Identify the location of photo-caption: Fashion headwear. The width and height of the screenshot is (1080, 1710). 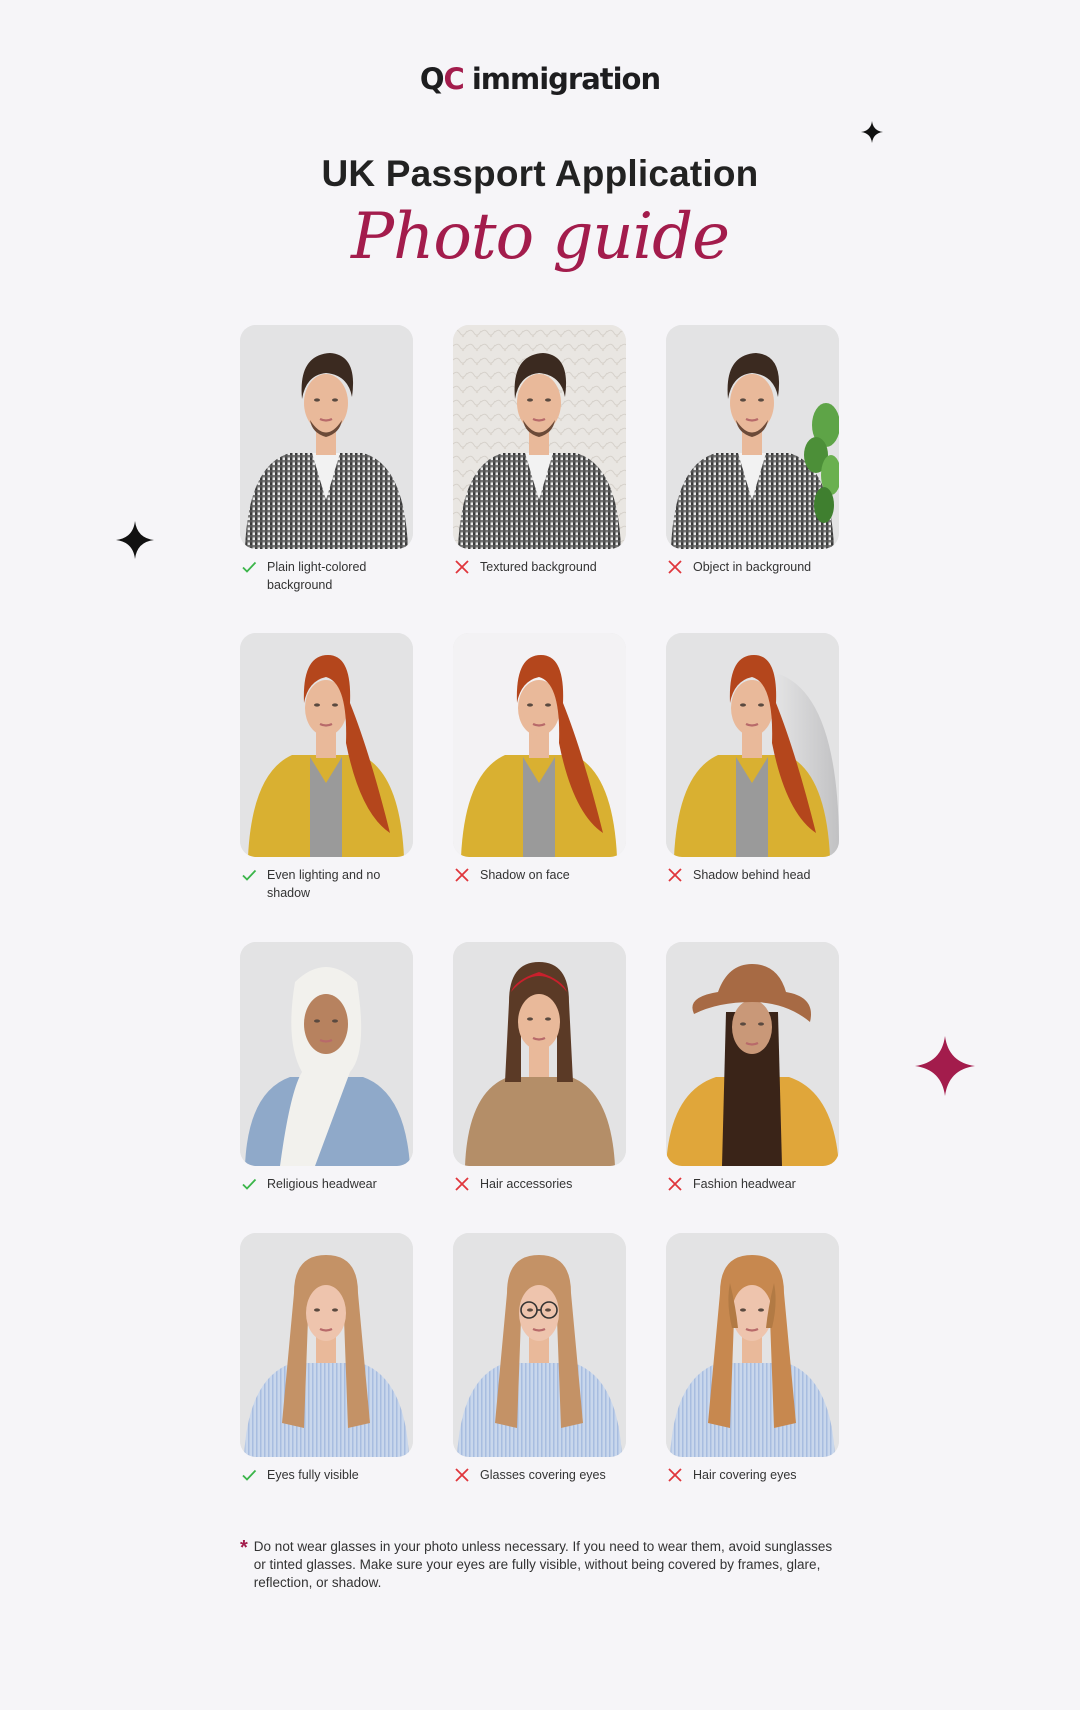
(752, 1184).